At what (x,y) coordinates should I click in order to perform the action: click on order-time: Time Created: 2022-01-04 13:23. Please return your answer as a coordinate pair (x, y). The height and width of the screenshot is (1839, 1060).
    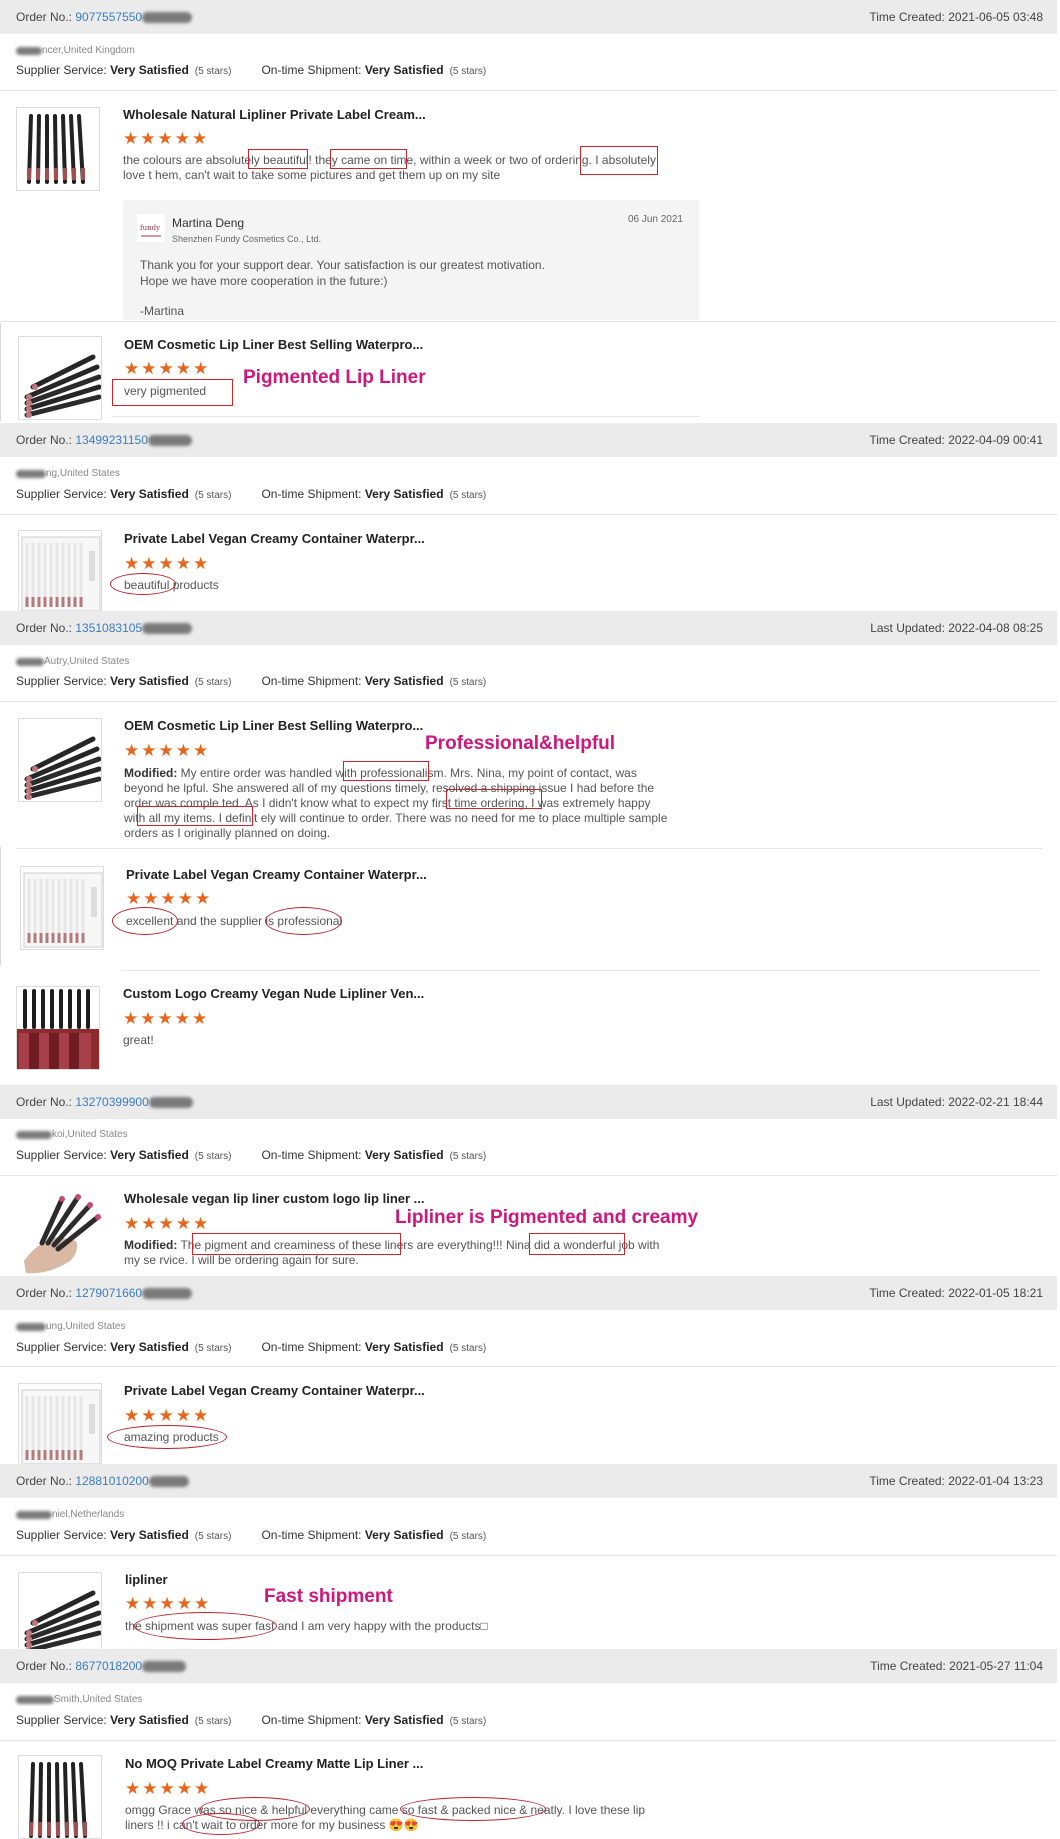
    Looking at the image, I should click on (956, 1481).